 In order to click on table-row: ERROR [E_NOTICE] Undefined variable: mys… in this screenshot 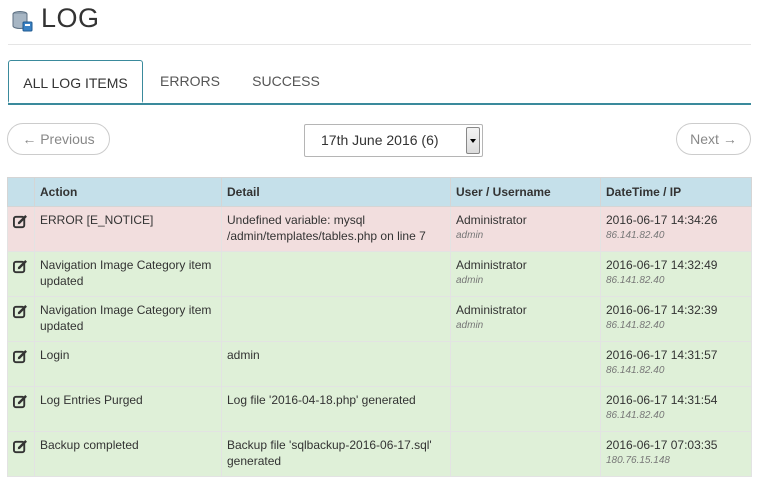, I will do `click(379, 229)`.